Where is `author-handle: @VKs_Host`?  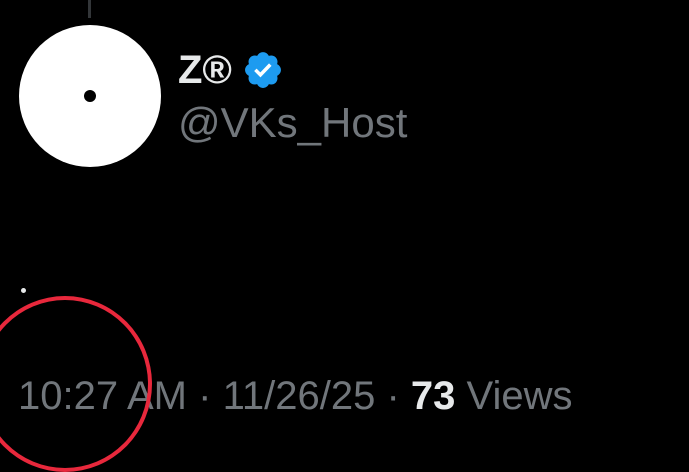
author-handle: @VKs_Host is located at coordinates (292, 123).